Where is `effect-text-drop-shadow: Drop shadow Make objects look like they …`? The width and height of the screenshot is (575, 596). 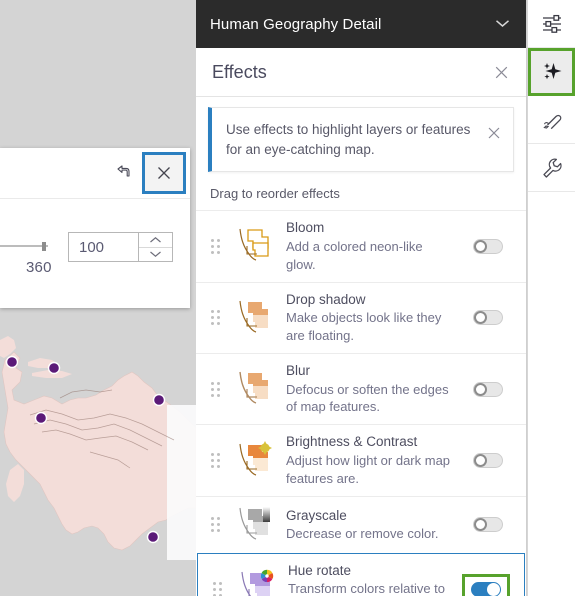 effect-text-drop-shadow: Drop shadow Make objects look like they … is located at coordinates (371, 318).